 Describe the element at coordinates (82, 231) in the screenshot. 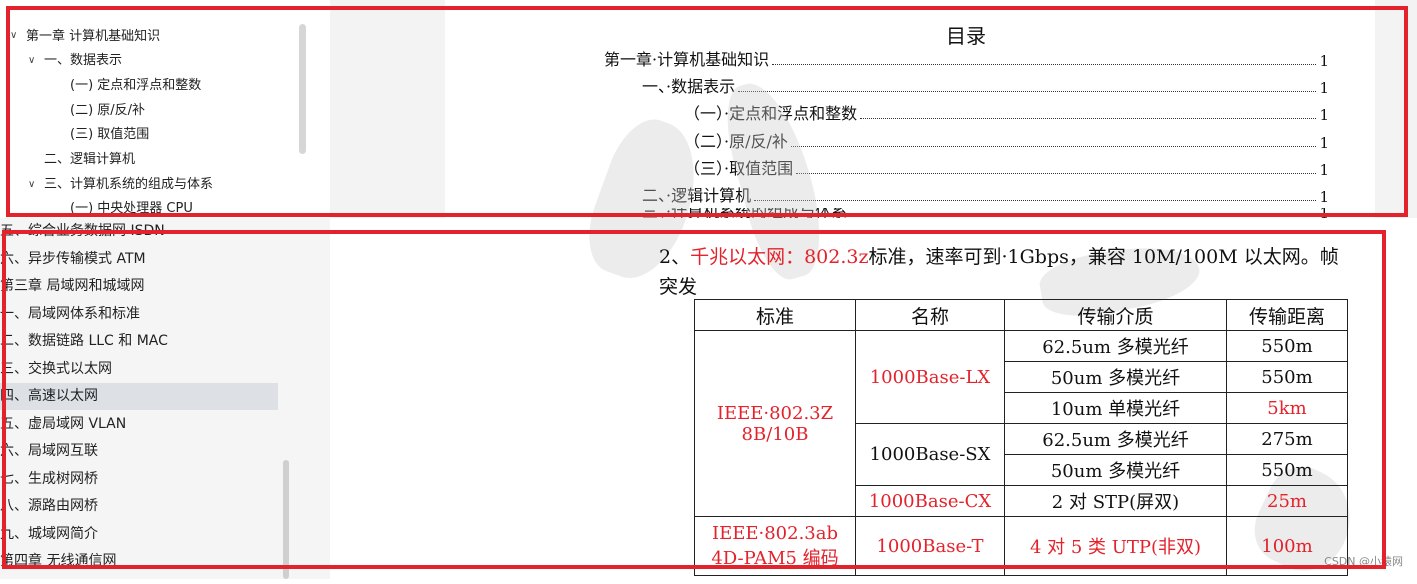

I see `nav-item: 五、综合业务数据网 ISDN` at that location.